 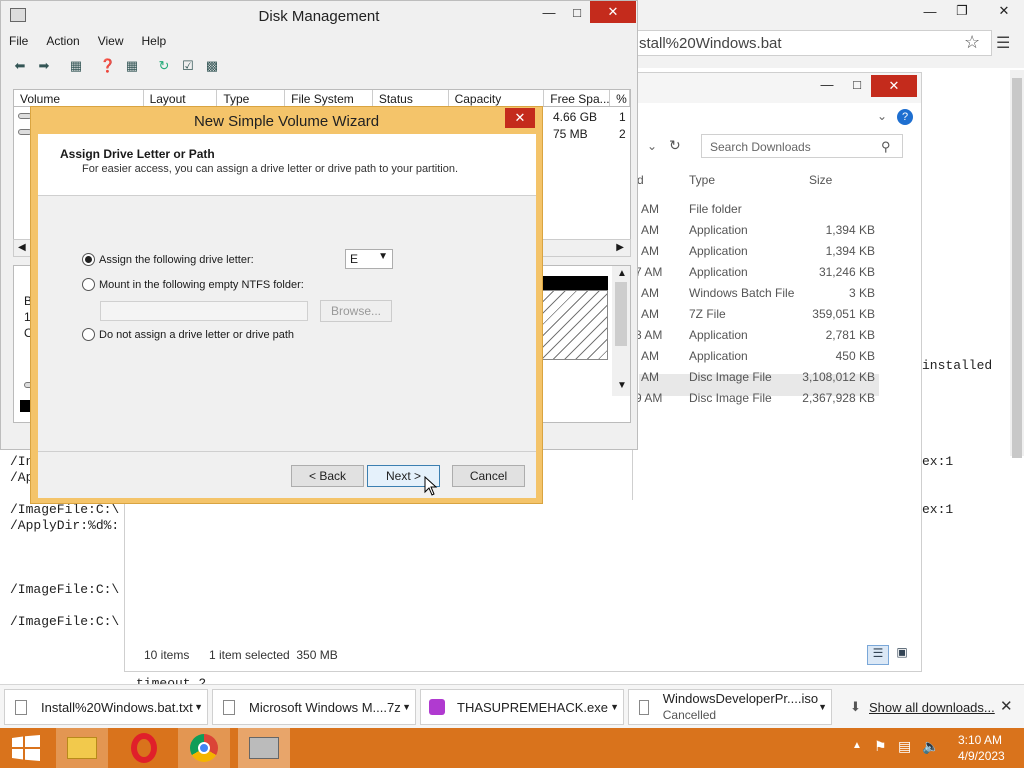 What do you see at coordinates (106, 707) in the screenshot?
I see `download-item: Install%20Windows.bat.txt ▼` at bounding box center [106, 707].